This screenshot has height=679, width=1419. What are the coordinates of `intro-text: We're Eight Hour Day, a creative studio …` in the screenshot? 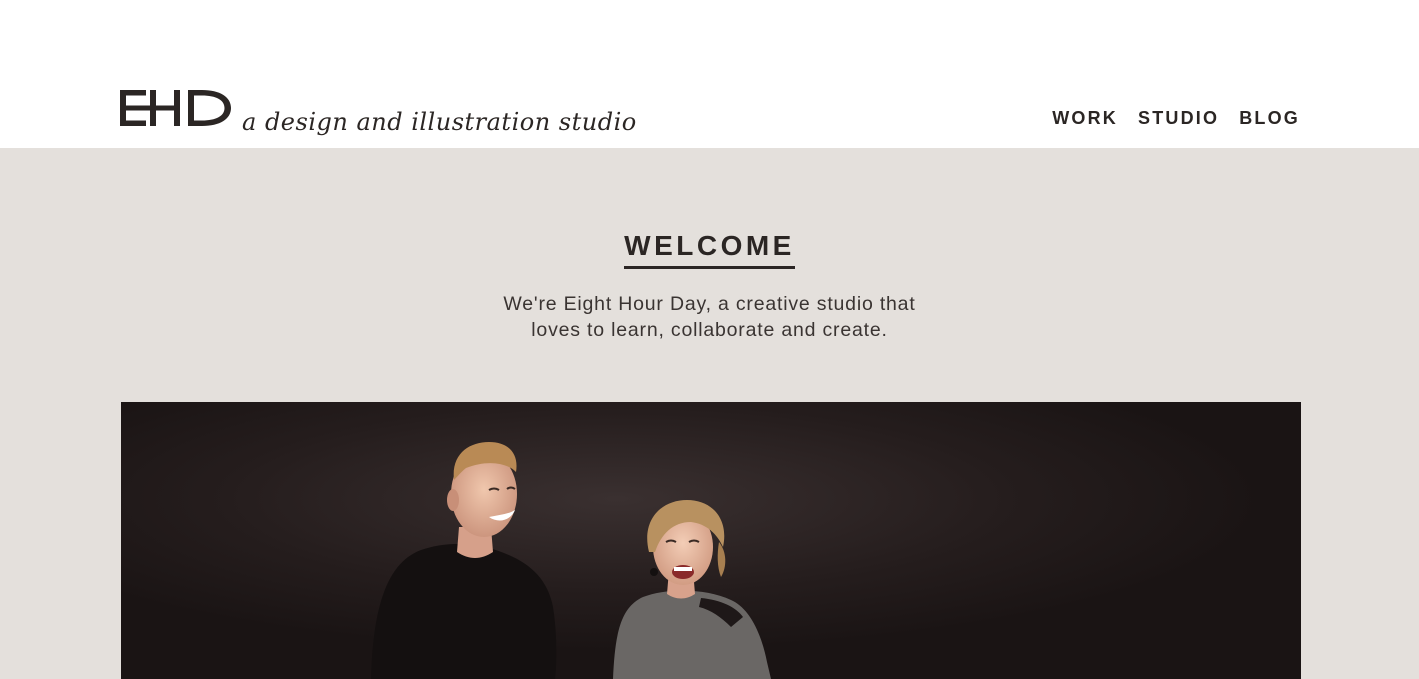 It's located at (709, 317).